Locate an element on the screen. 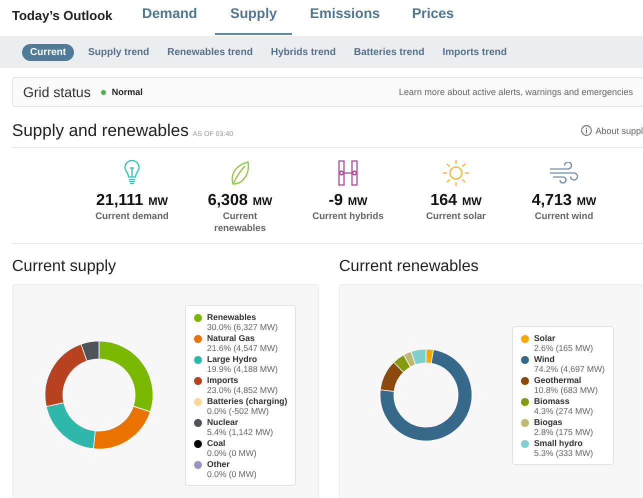 This screenshot has width=643, height=498. legend-label: Natural Gas is located at coordinates (231, 337).